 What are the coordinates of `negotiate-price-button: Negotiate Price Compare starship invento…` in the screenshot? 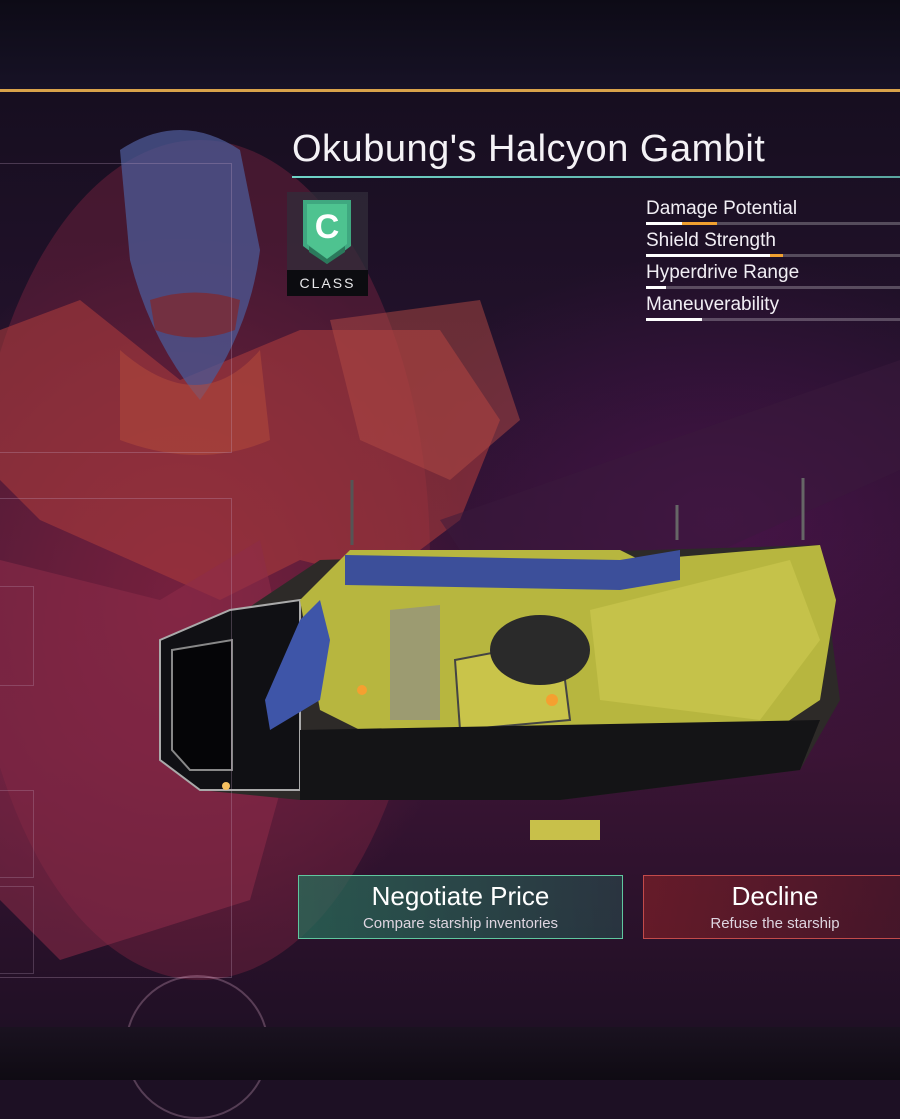 It's located at (460, 907).